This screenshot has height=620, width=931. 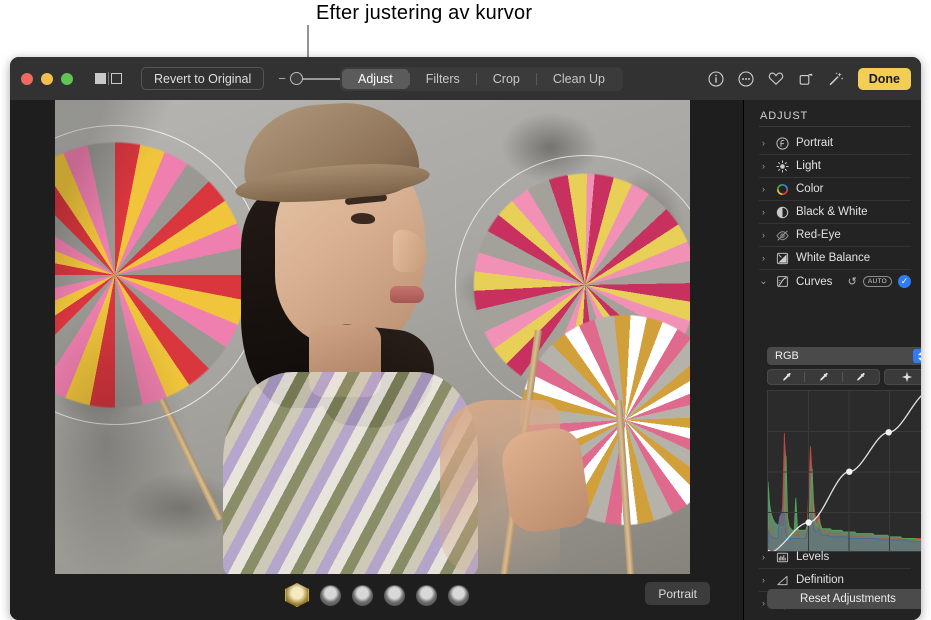 What do you see at coordinates (782, 189) in the screenshot?
I see `color-wheel-icon` at bounding box center [782, 189].